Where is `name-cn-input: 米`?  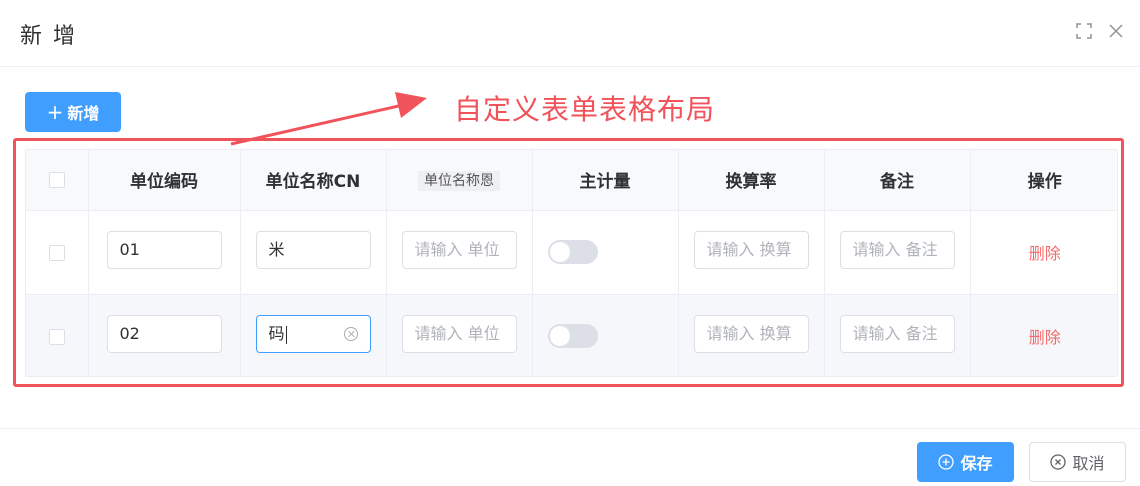 name-cn-input: 米 is located at coordinates (313, 250).